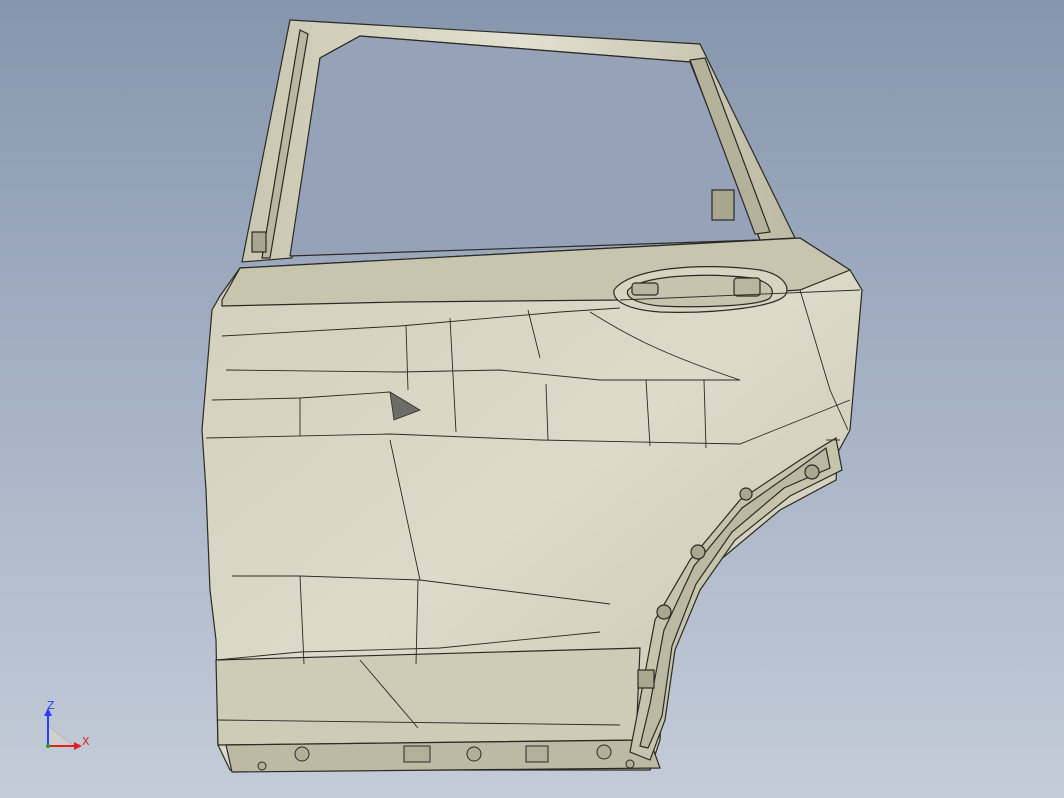  I want to click on handle-cylinder, so click(645, 289).